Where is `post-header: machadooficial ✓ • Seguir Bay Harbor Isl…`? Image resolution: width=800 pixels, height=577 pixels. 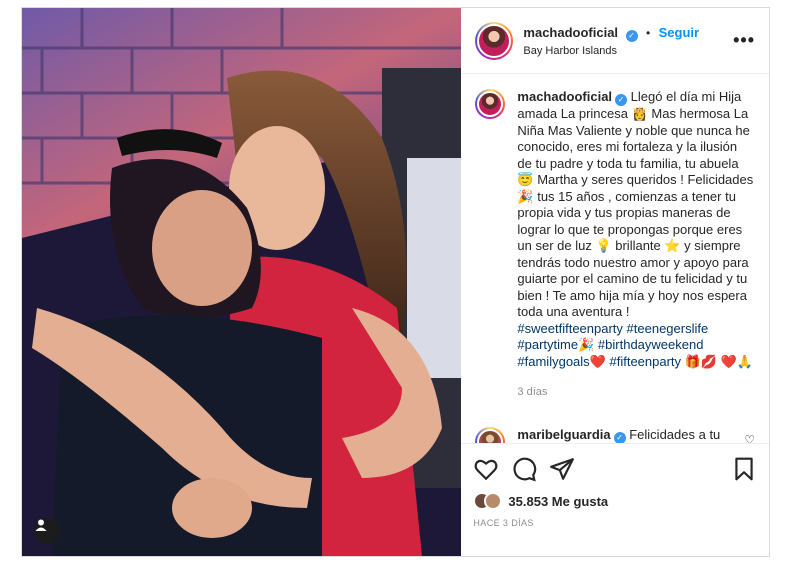 post-header: machadooficial ✓ • Seguir Bay Harbor Isl… is located at coordinates (615, 41).